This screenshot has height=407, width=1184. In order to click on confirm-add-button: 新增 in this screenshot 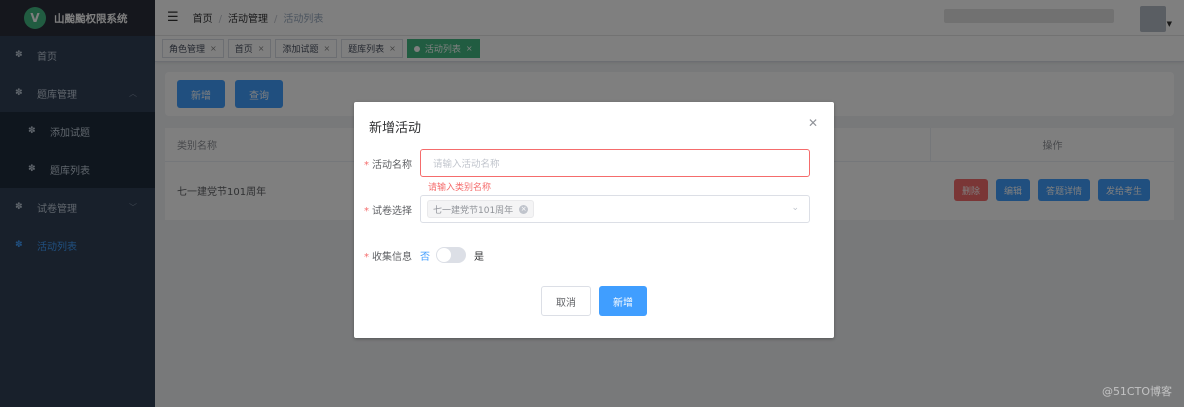, I will do `click(623, 301)`.